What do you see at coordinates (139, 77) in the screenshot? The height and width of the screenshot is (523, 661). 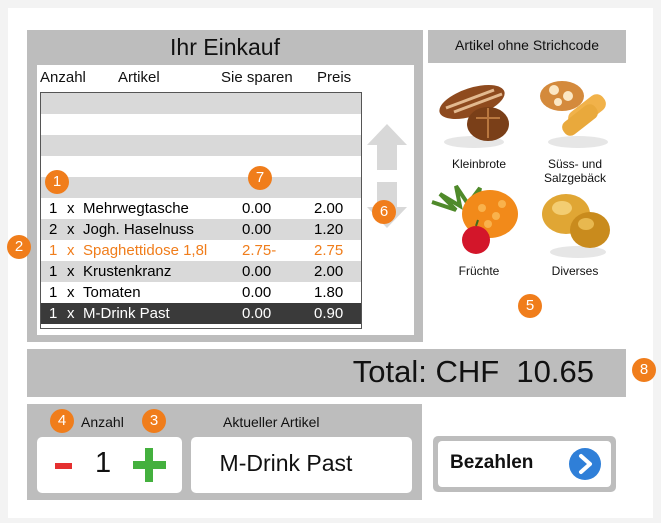 I see `column-header-item: Artikel` at bounding box center [139, 77].